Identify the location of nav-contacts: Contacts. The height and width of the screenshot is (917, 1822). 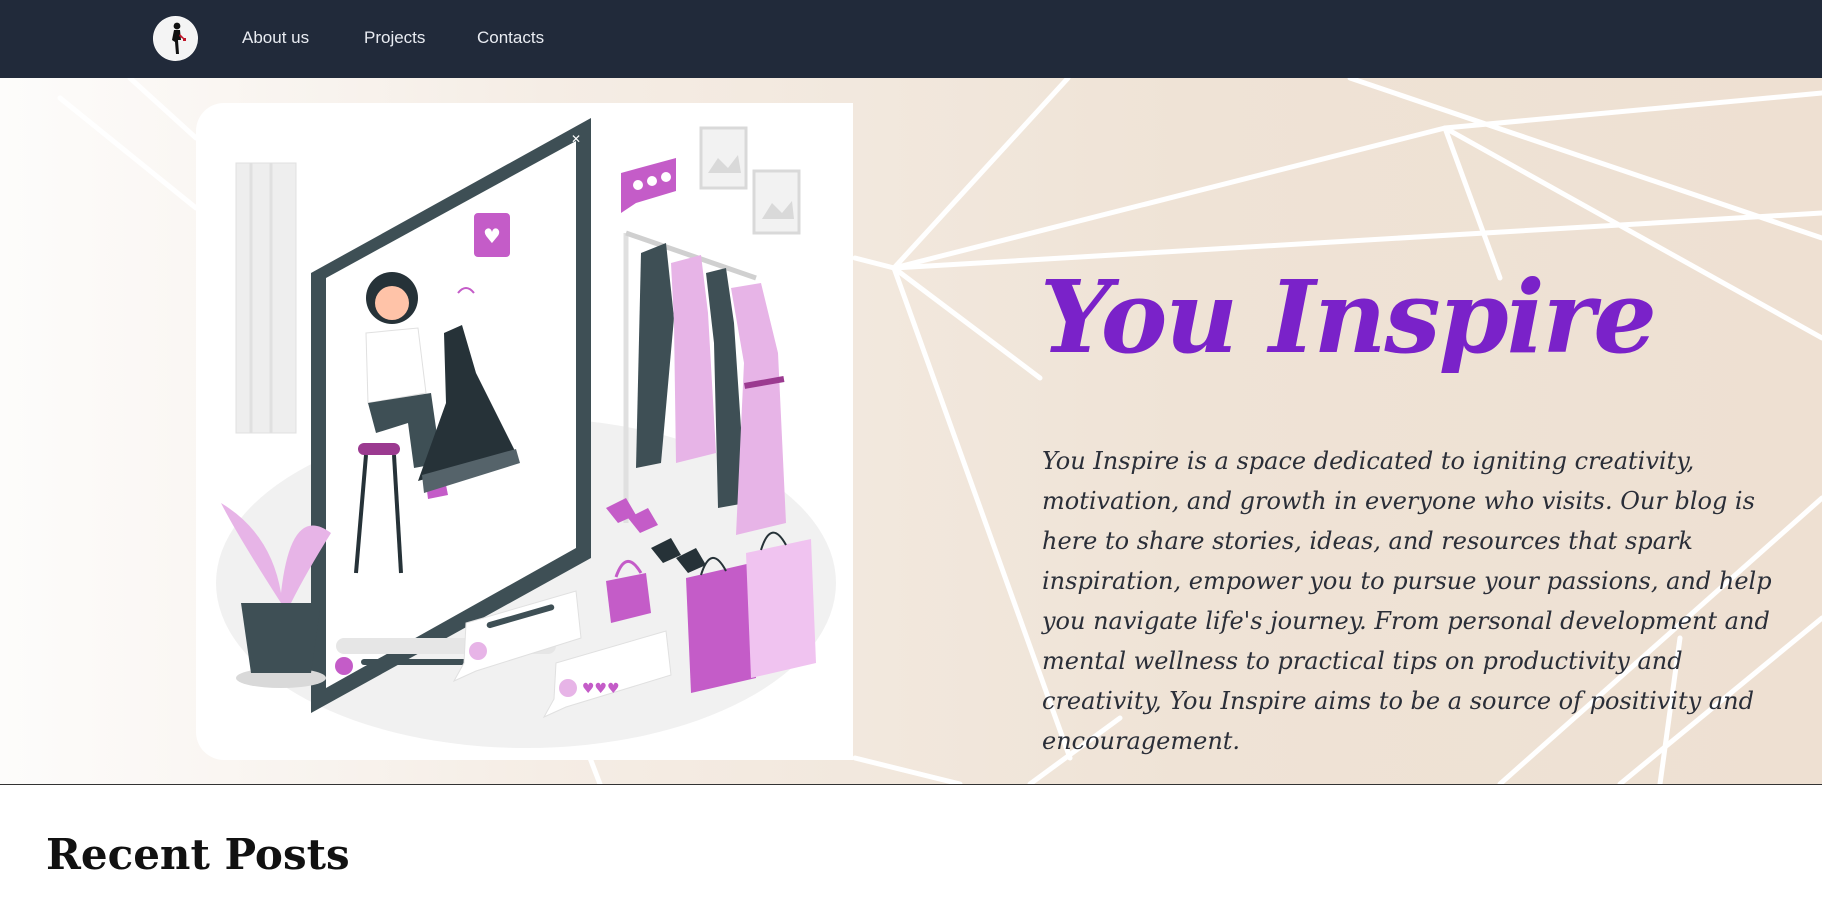
(510, 38).